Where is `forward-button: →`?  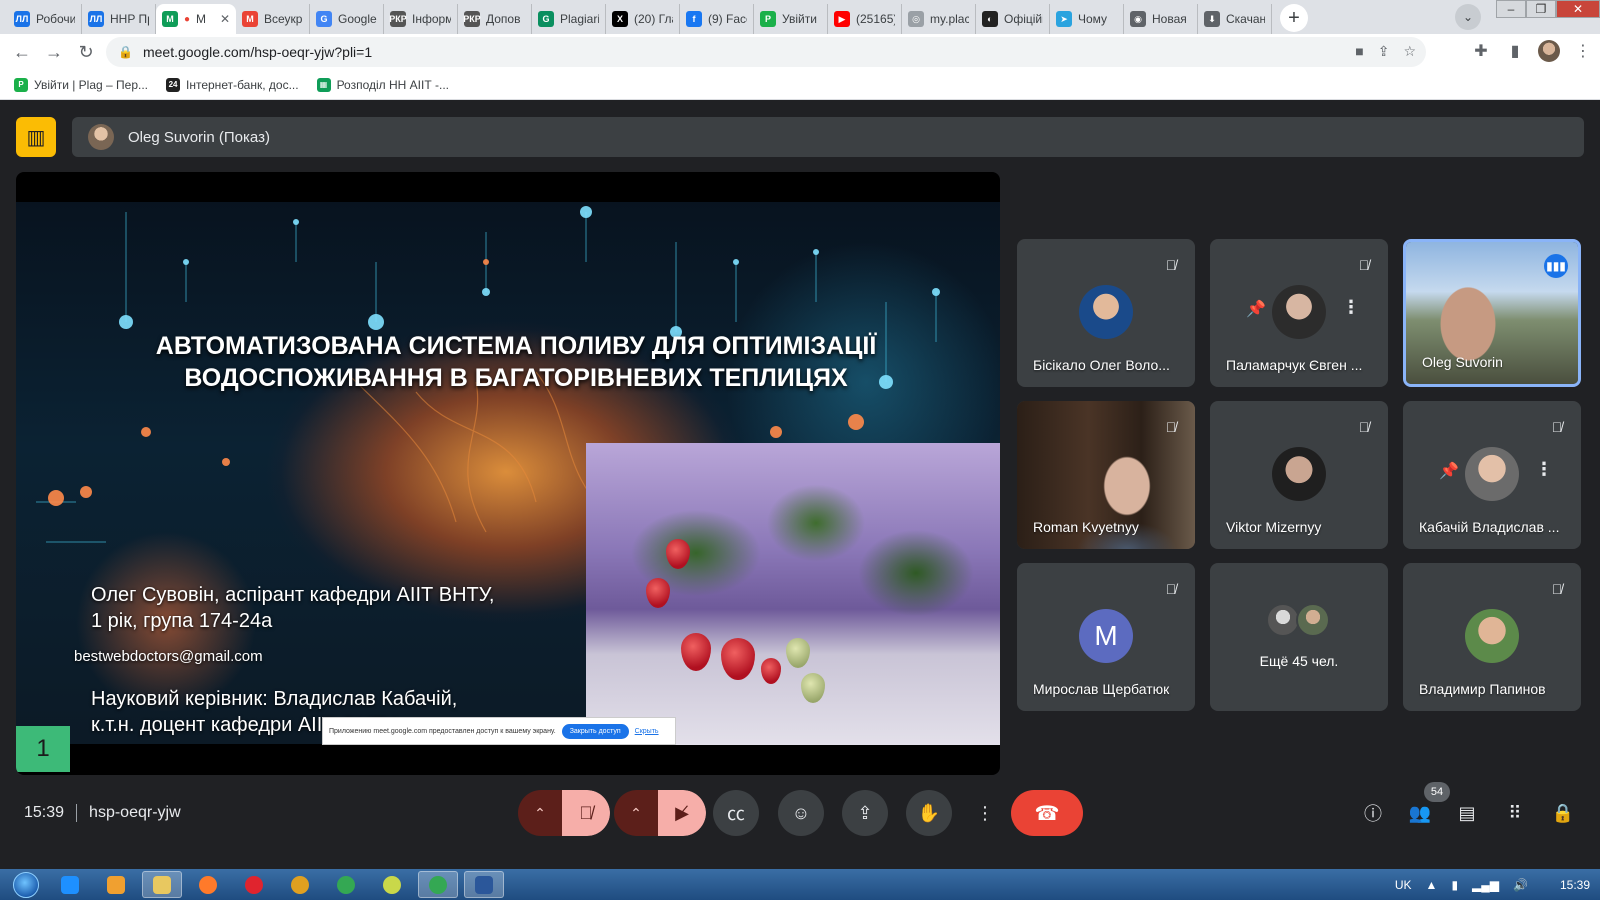 forward-button: → is located at coordinates (54, 52).